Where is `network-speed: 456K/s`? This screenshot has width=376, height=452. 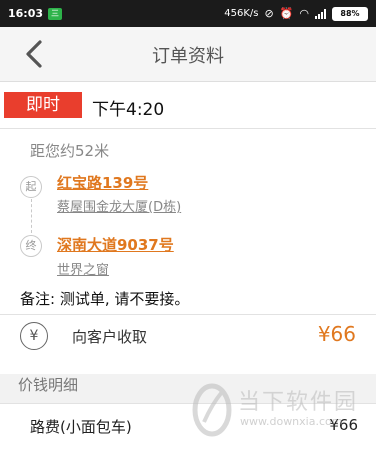 network-speed: 456K/s is located at coordinates (241, 13).